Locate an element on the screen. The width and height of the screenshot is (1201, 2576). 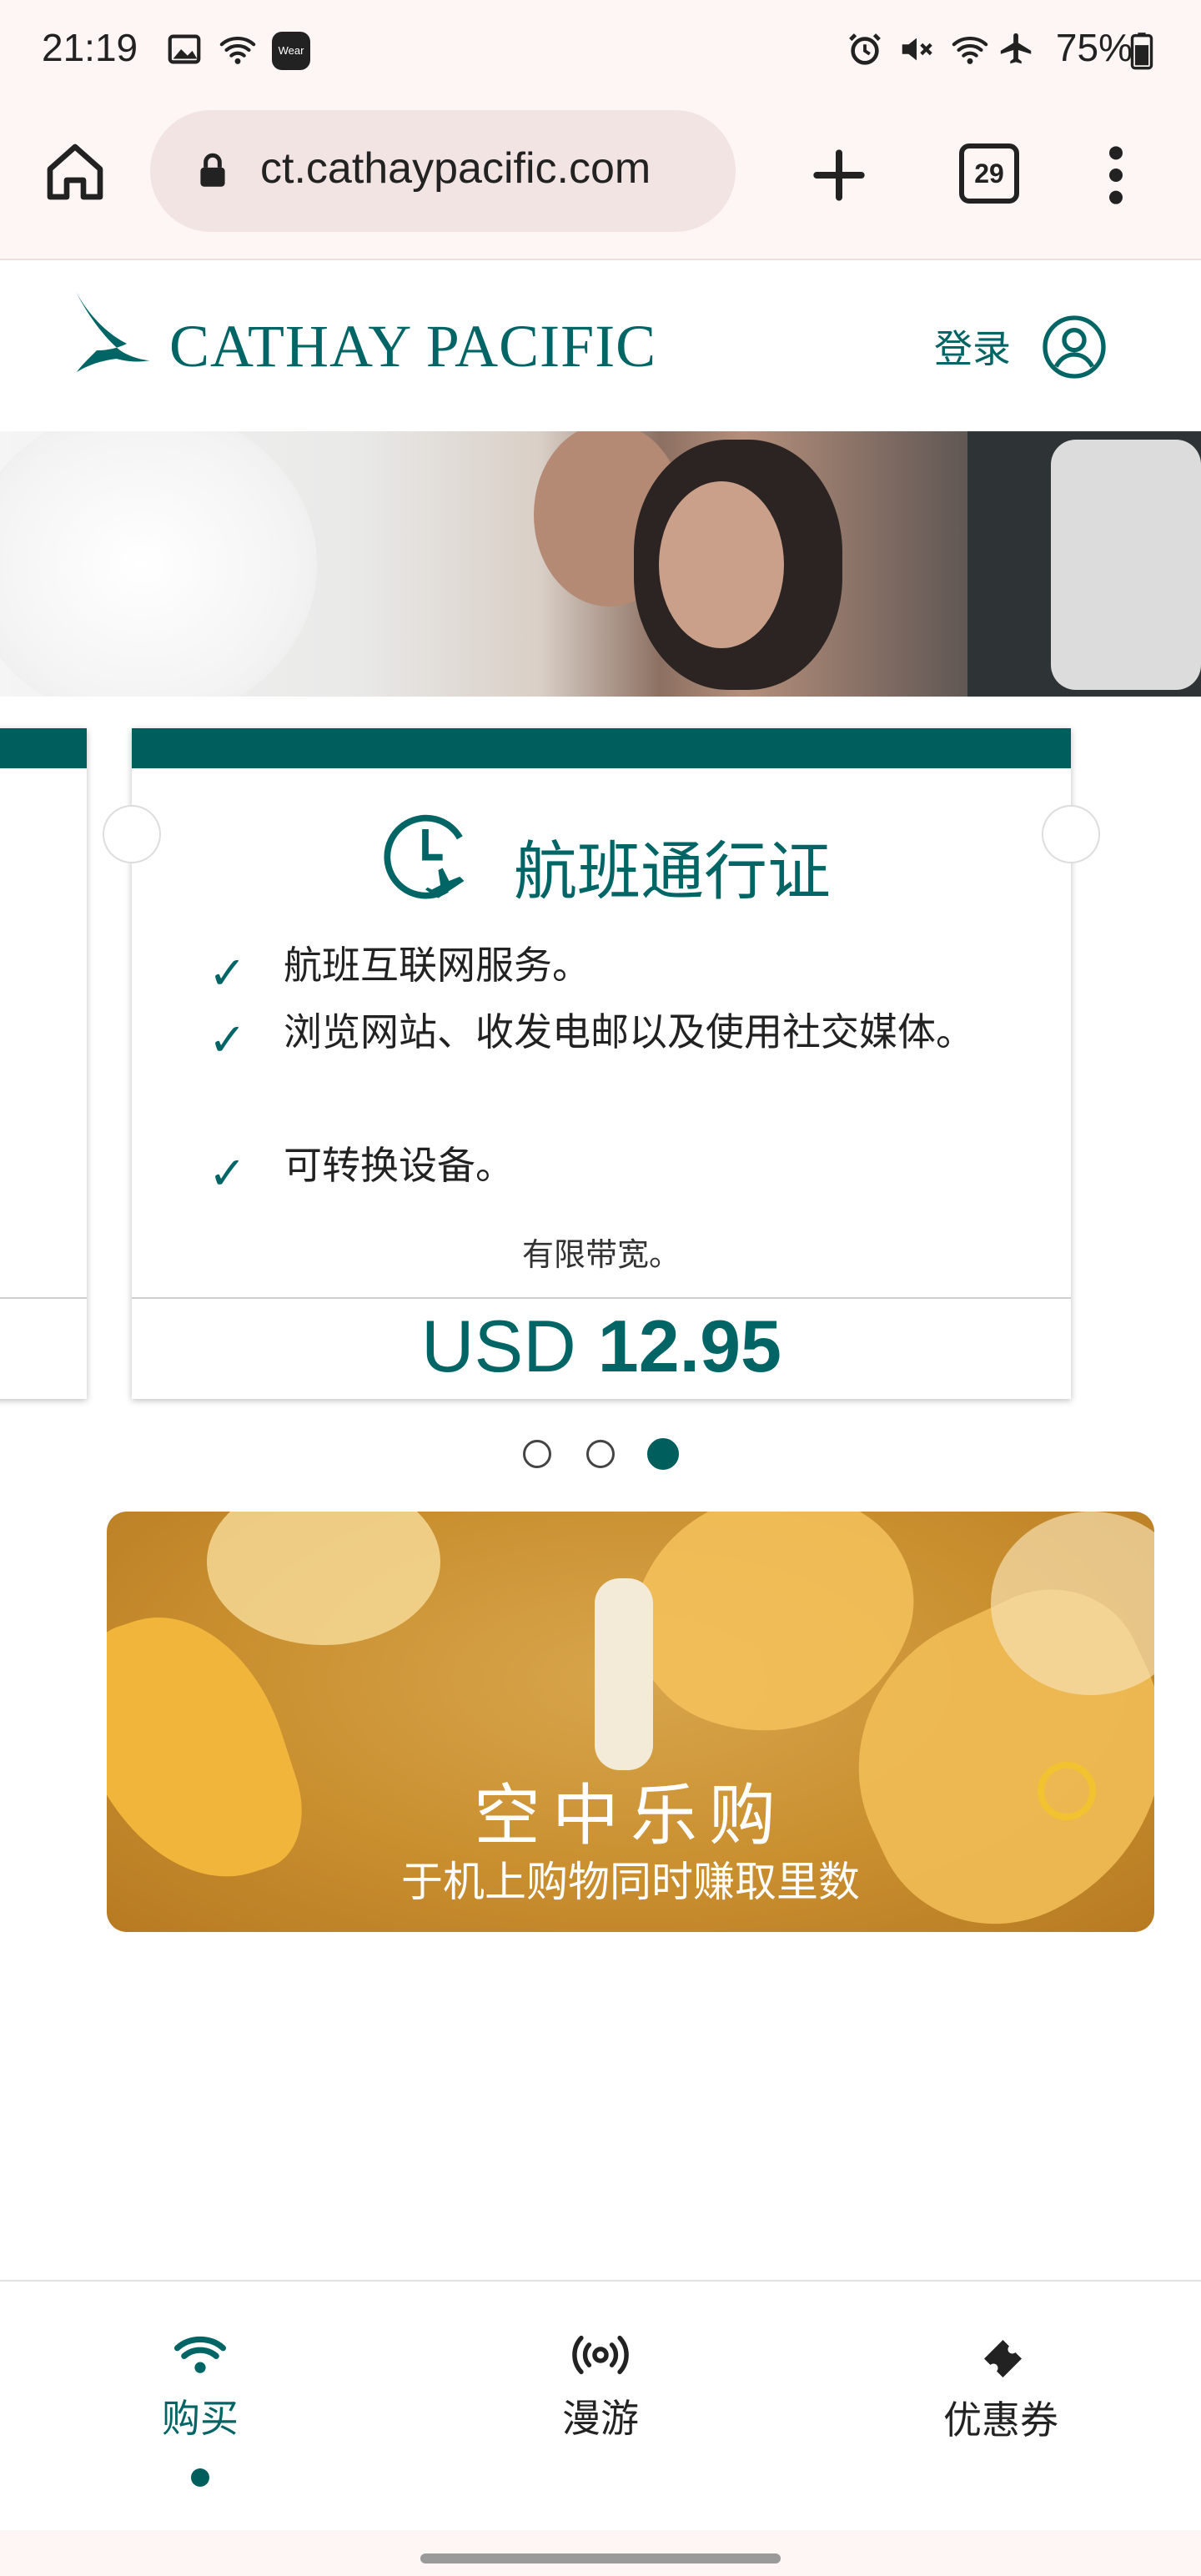
nav-item-vouchers: 优惠券 is located at coordinates (1001, 2388).